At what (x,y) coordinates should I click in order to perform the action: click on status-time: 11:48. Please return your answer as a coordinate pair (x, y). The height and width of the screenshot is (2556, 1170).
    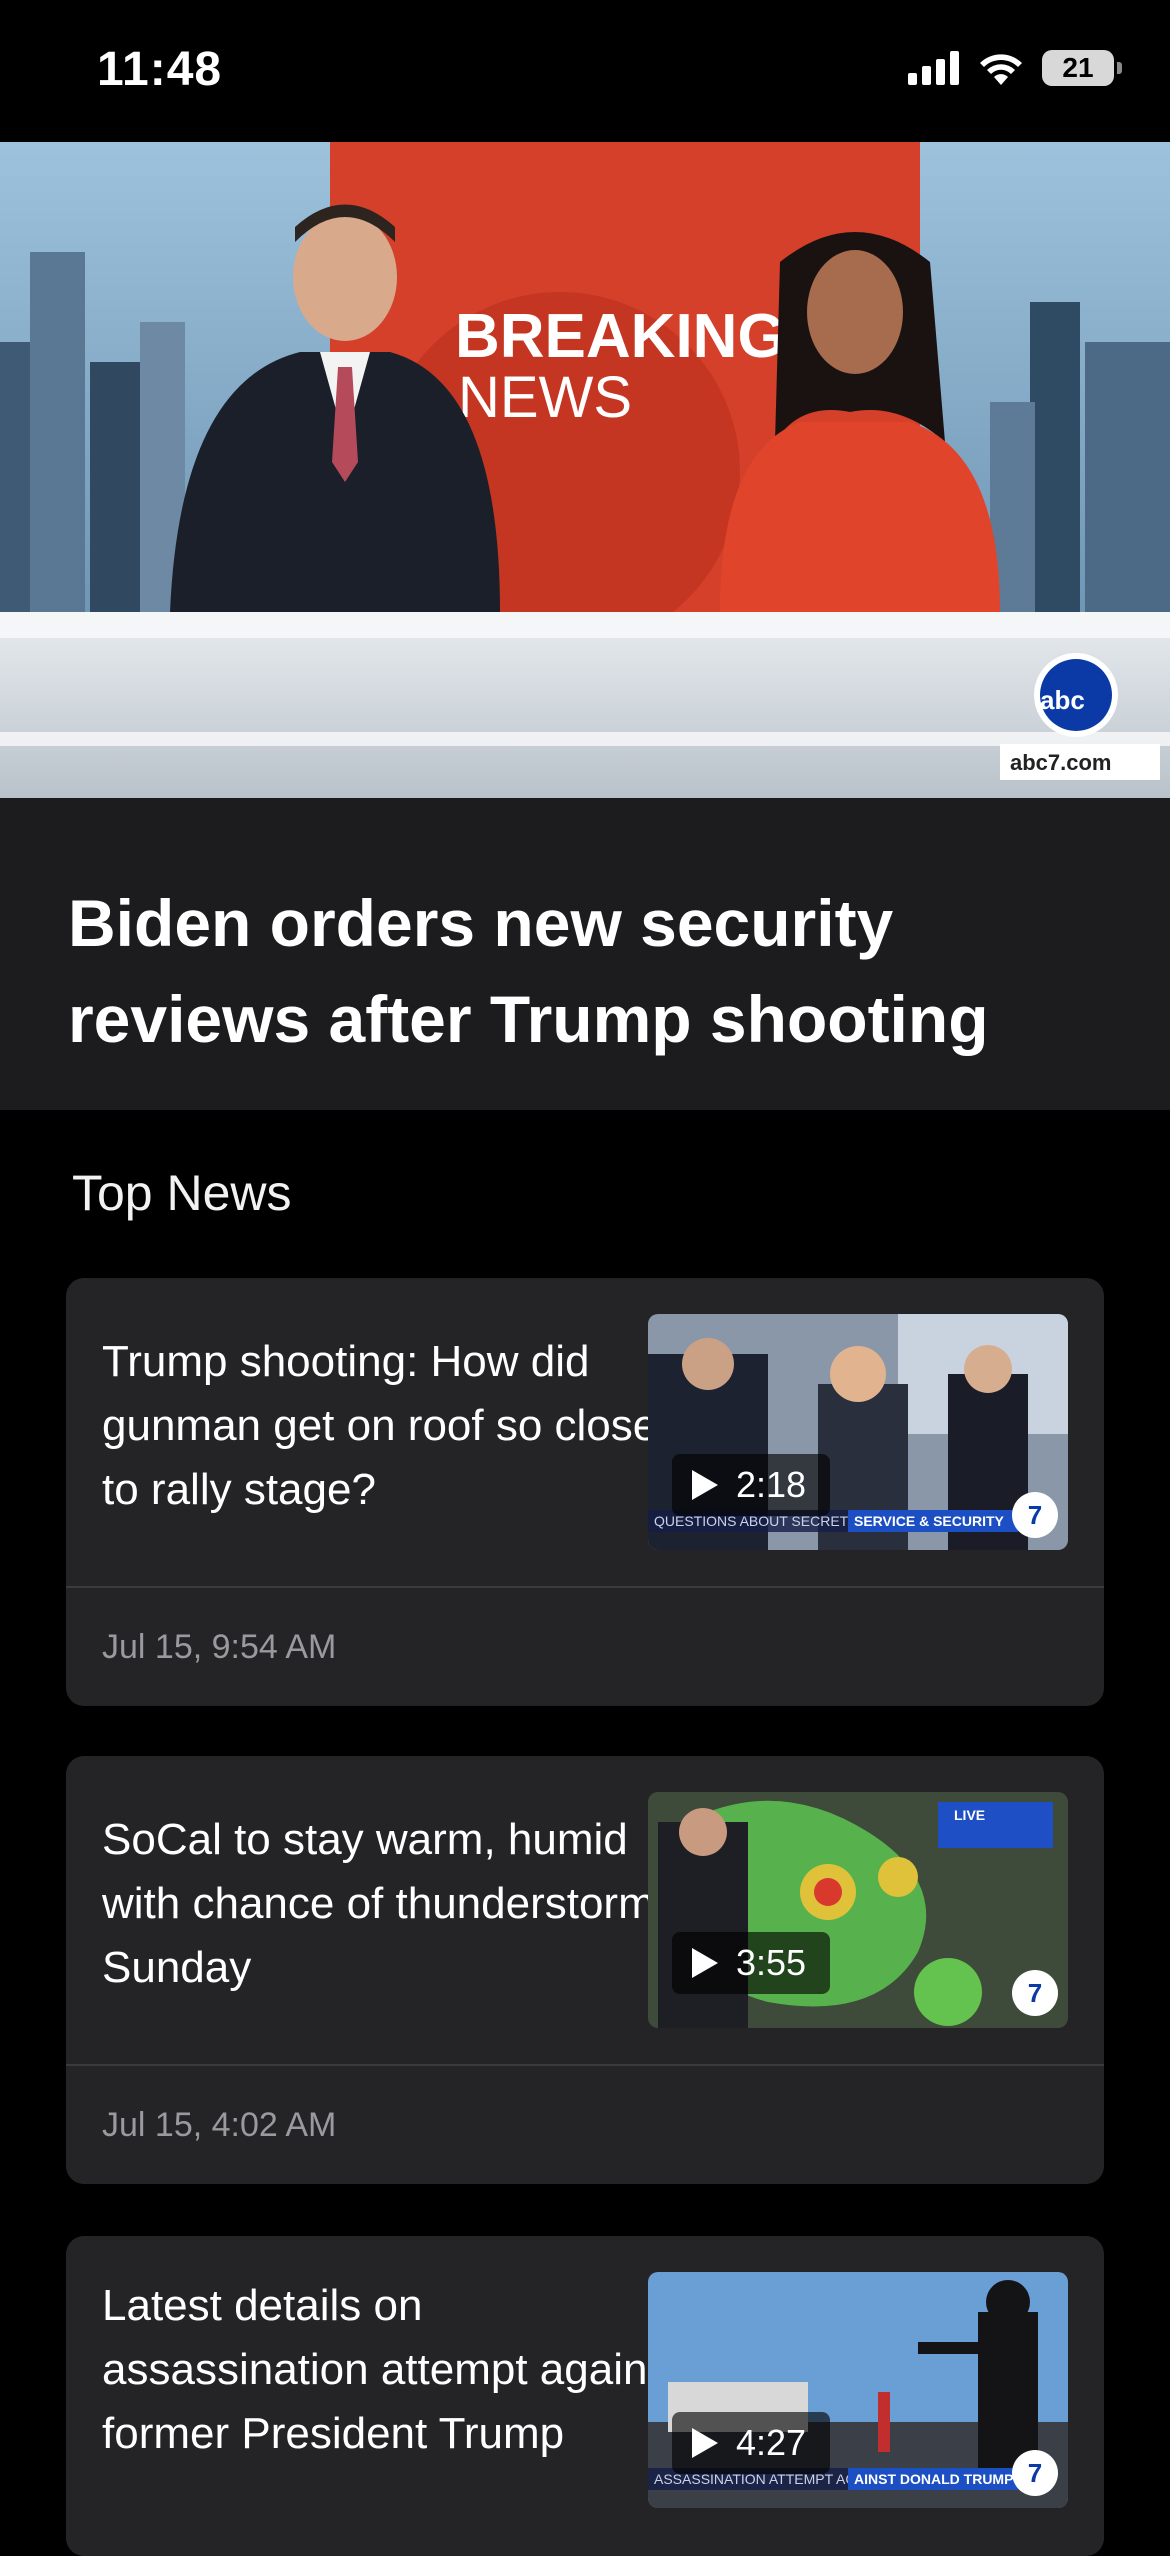
    Looking at the image, I should click on (160, 69).